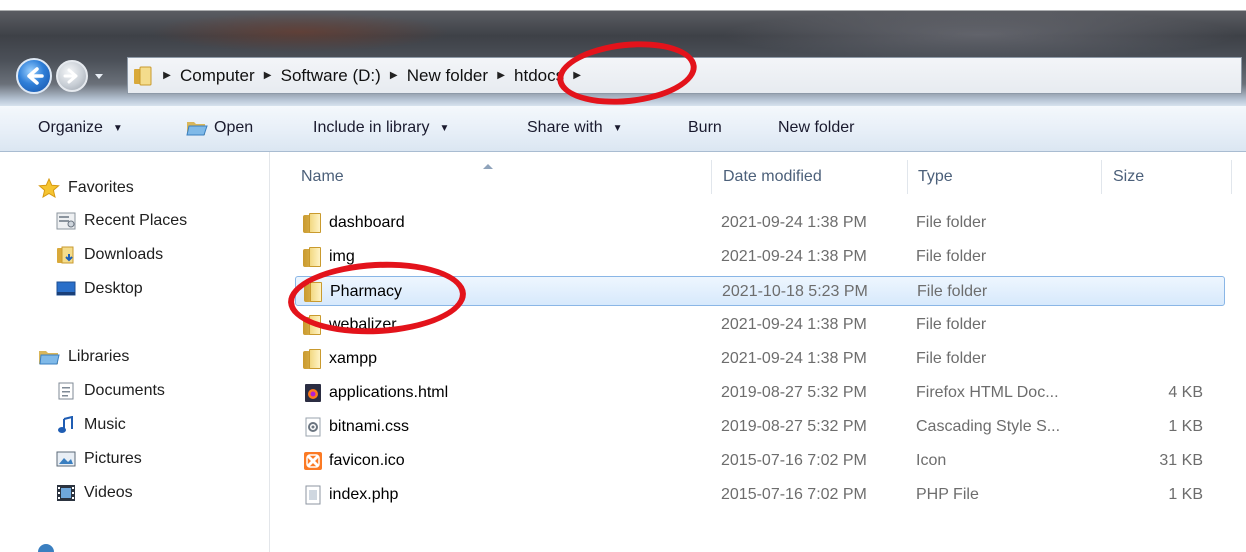  What do you see at coordinates (322, 177) in the screenshot?
I see `column-name: Name` at bounding box center [322, 177].